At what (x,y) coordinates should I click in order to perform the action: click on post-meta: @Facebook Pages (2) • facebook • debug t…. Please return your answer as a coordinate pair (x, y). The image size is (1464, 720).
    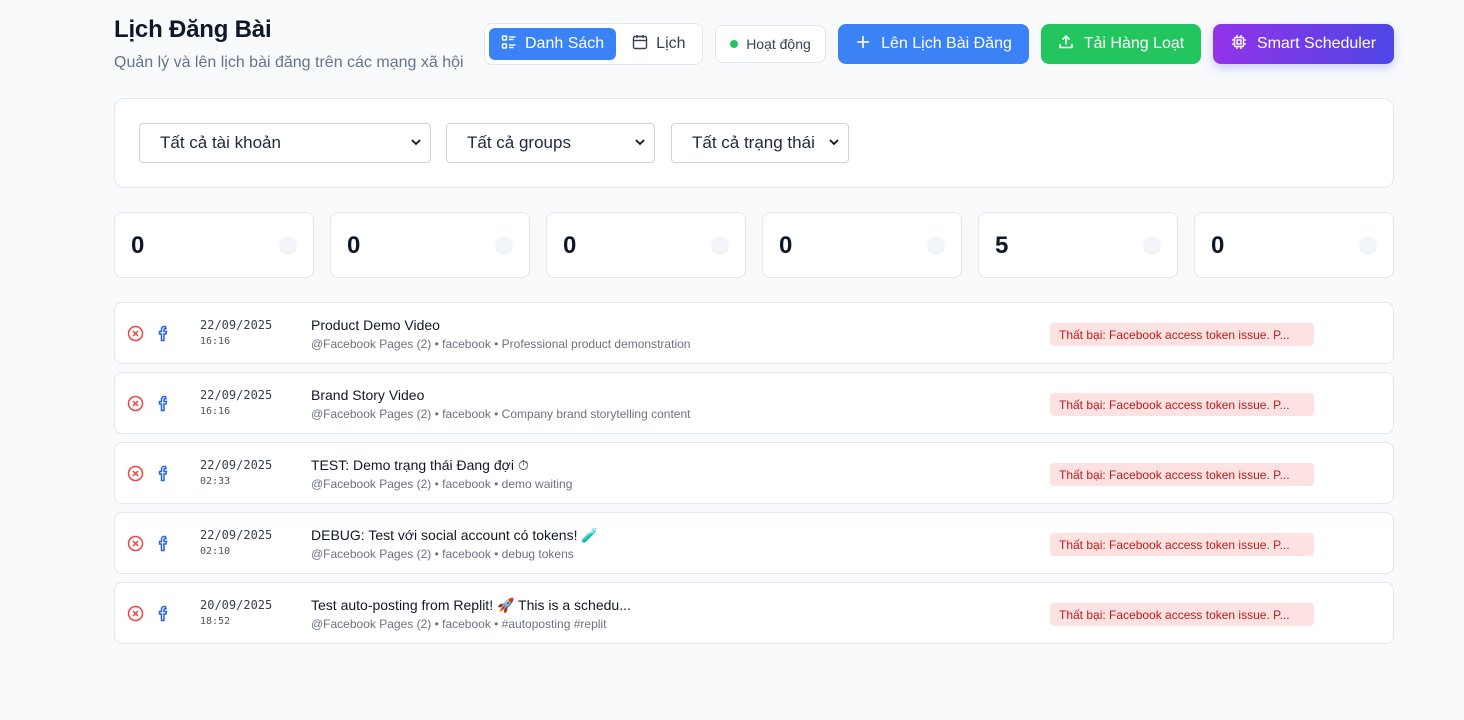
    Looking at the image, I should click on (442, 554).